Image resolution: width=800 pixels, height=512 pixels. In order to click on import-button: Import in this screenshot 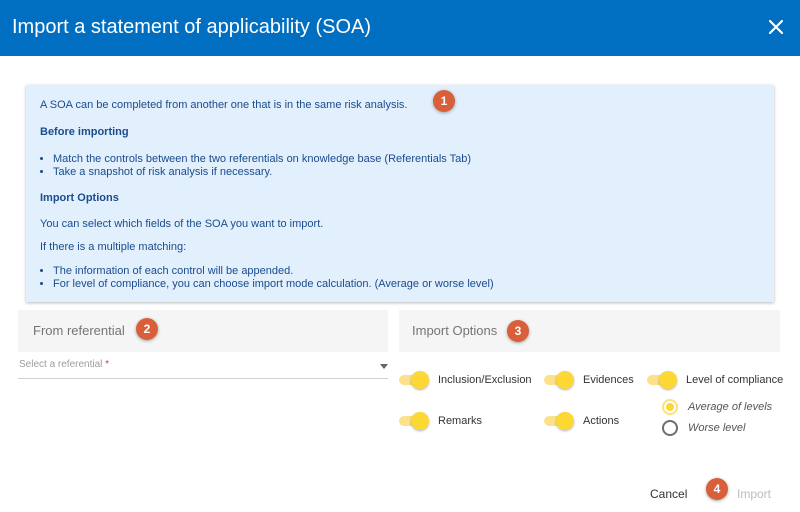, I will do `click(754, 494)`.